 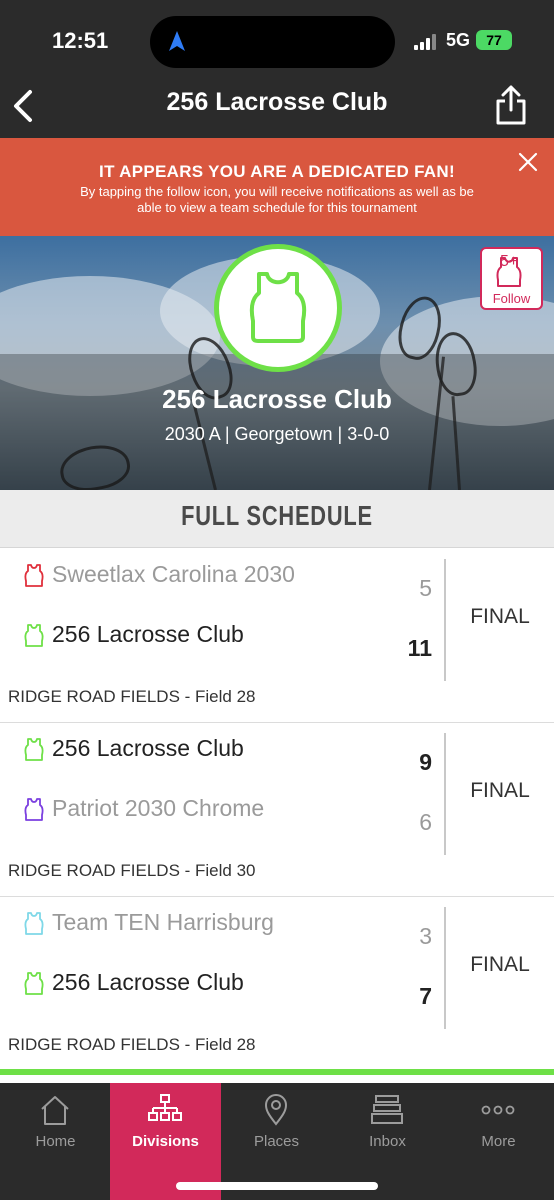 I want to click on team1-score: 5, so click(x=425, y=588).